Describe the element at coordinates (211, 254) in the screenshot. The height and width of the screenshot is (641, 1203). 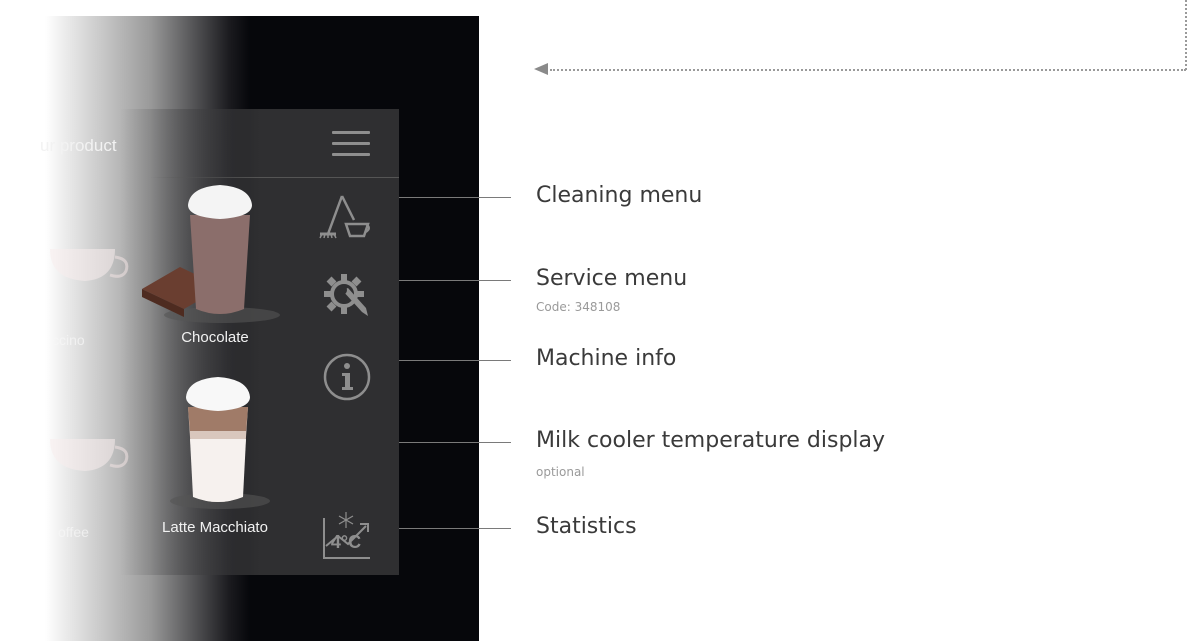
I see `chocolate-glass-icon` at that location.